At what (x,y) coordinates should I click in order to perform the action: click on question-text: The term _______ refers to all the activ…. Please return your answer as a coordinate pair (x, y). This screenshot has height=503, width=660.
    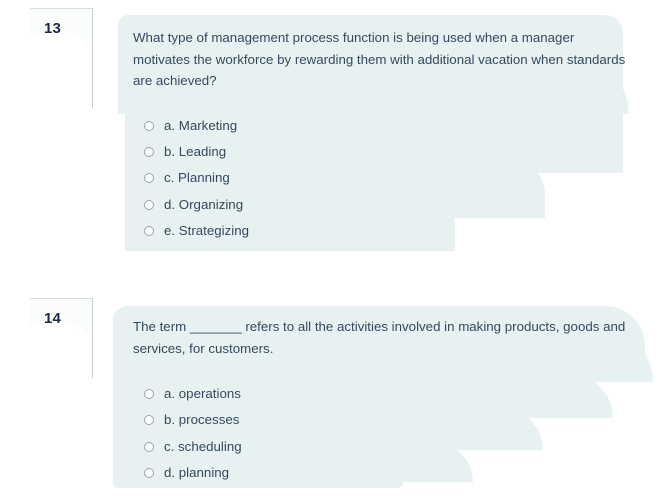
    Looking at the image, I should click on (379, 337).